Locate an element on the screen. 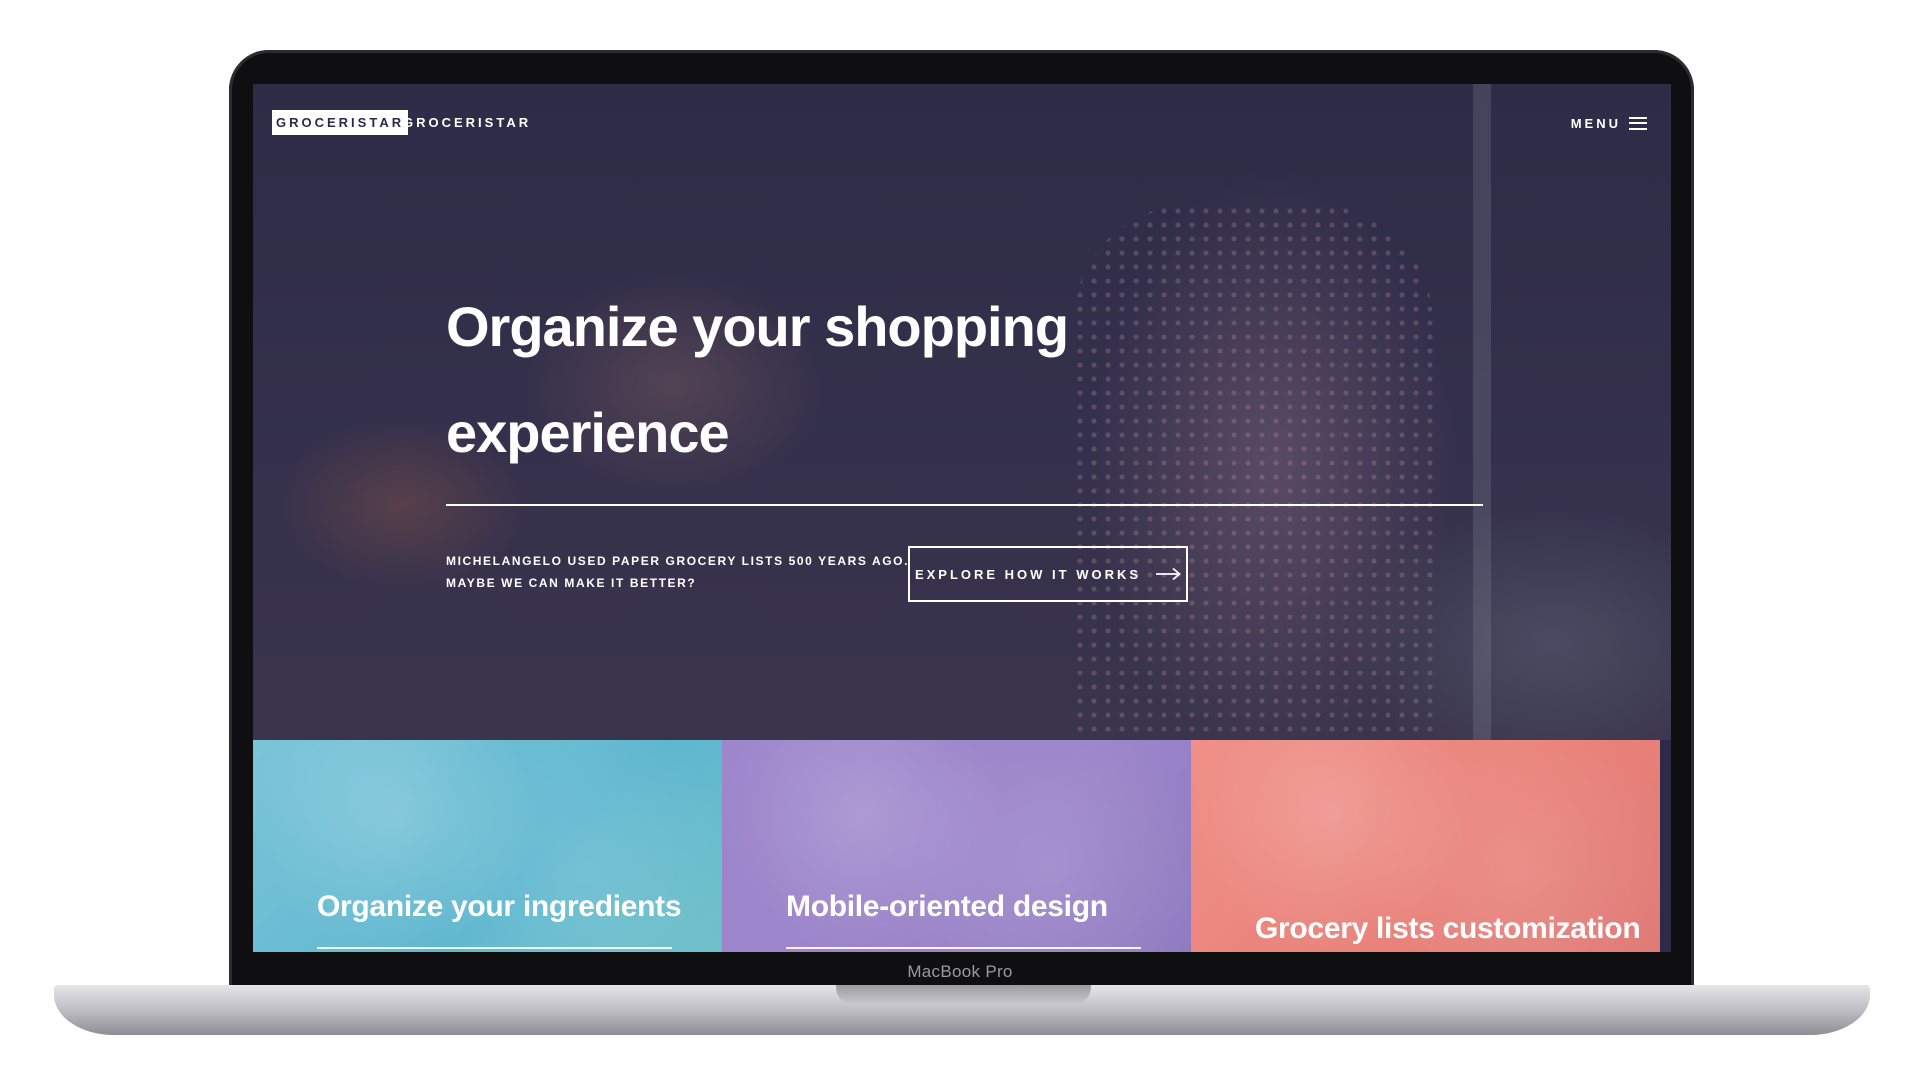 This screenshot has height=1080, width=1920. logo-box: GROCERISTAR is located at coordinates (340, 122).